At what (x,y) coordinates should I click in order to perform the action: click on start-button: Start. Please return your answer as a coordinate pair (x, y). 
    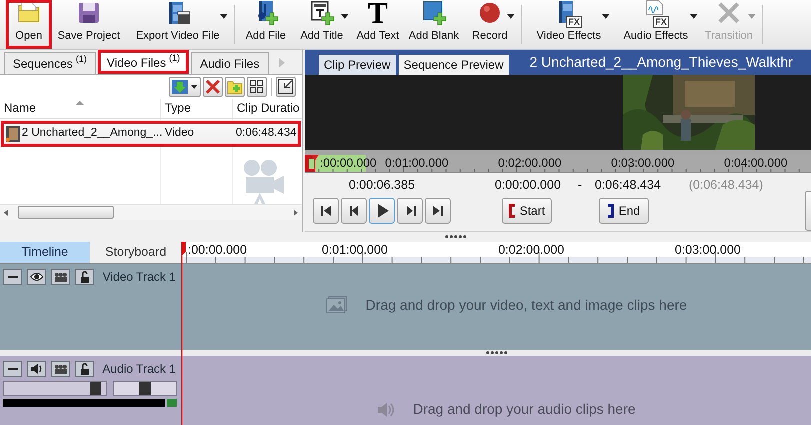
    Looking at the image, I should click on (527, 211).